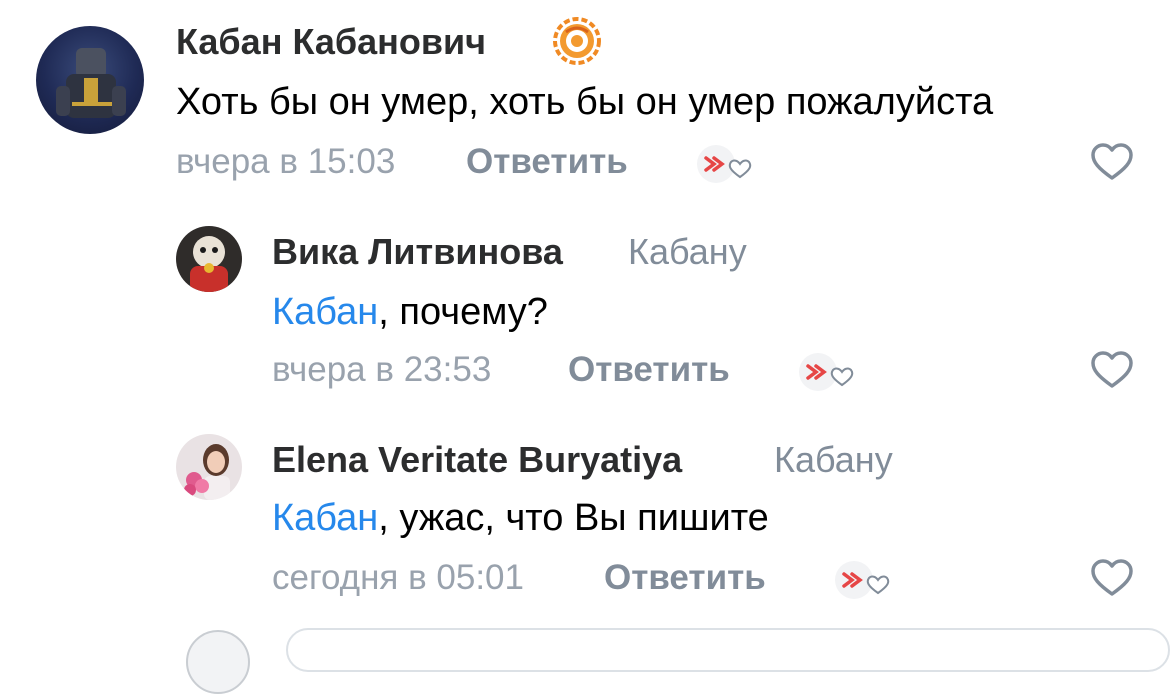  I want to click on composer-avatar, so click(218, 662).